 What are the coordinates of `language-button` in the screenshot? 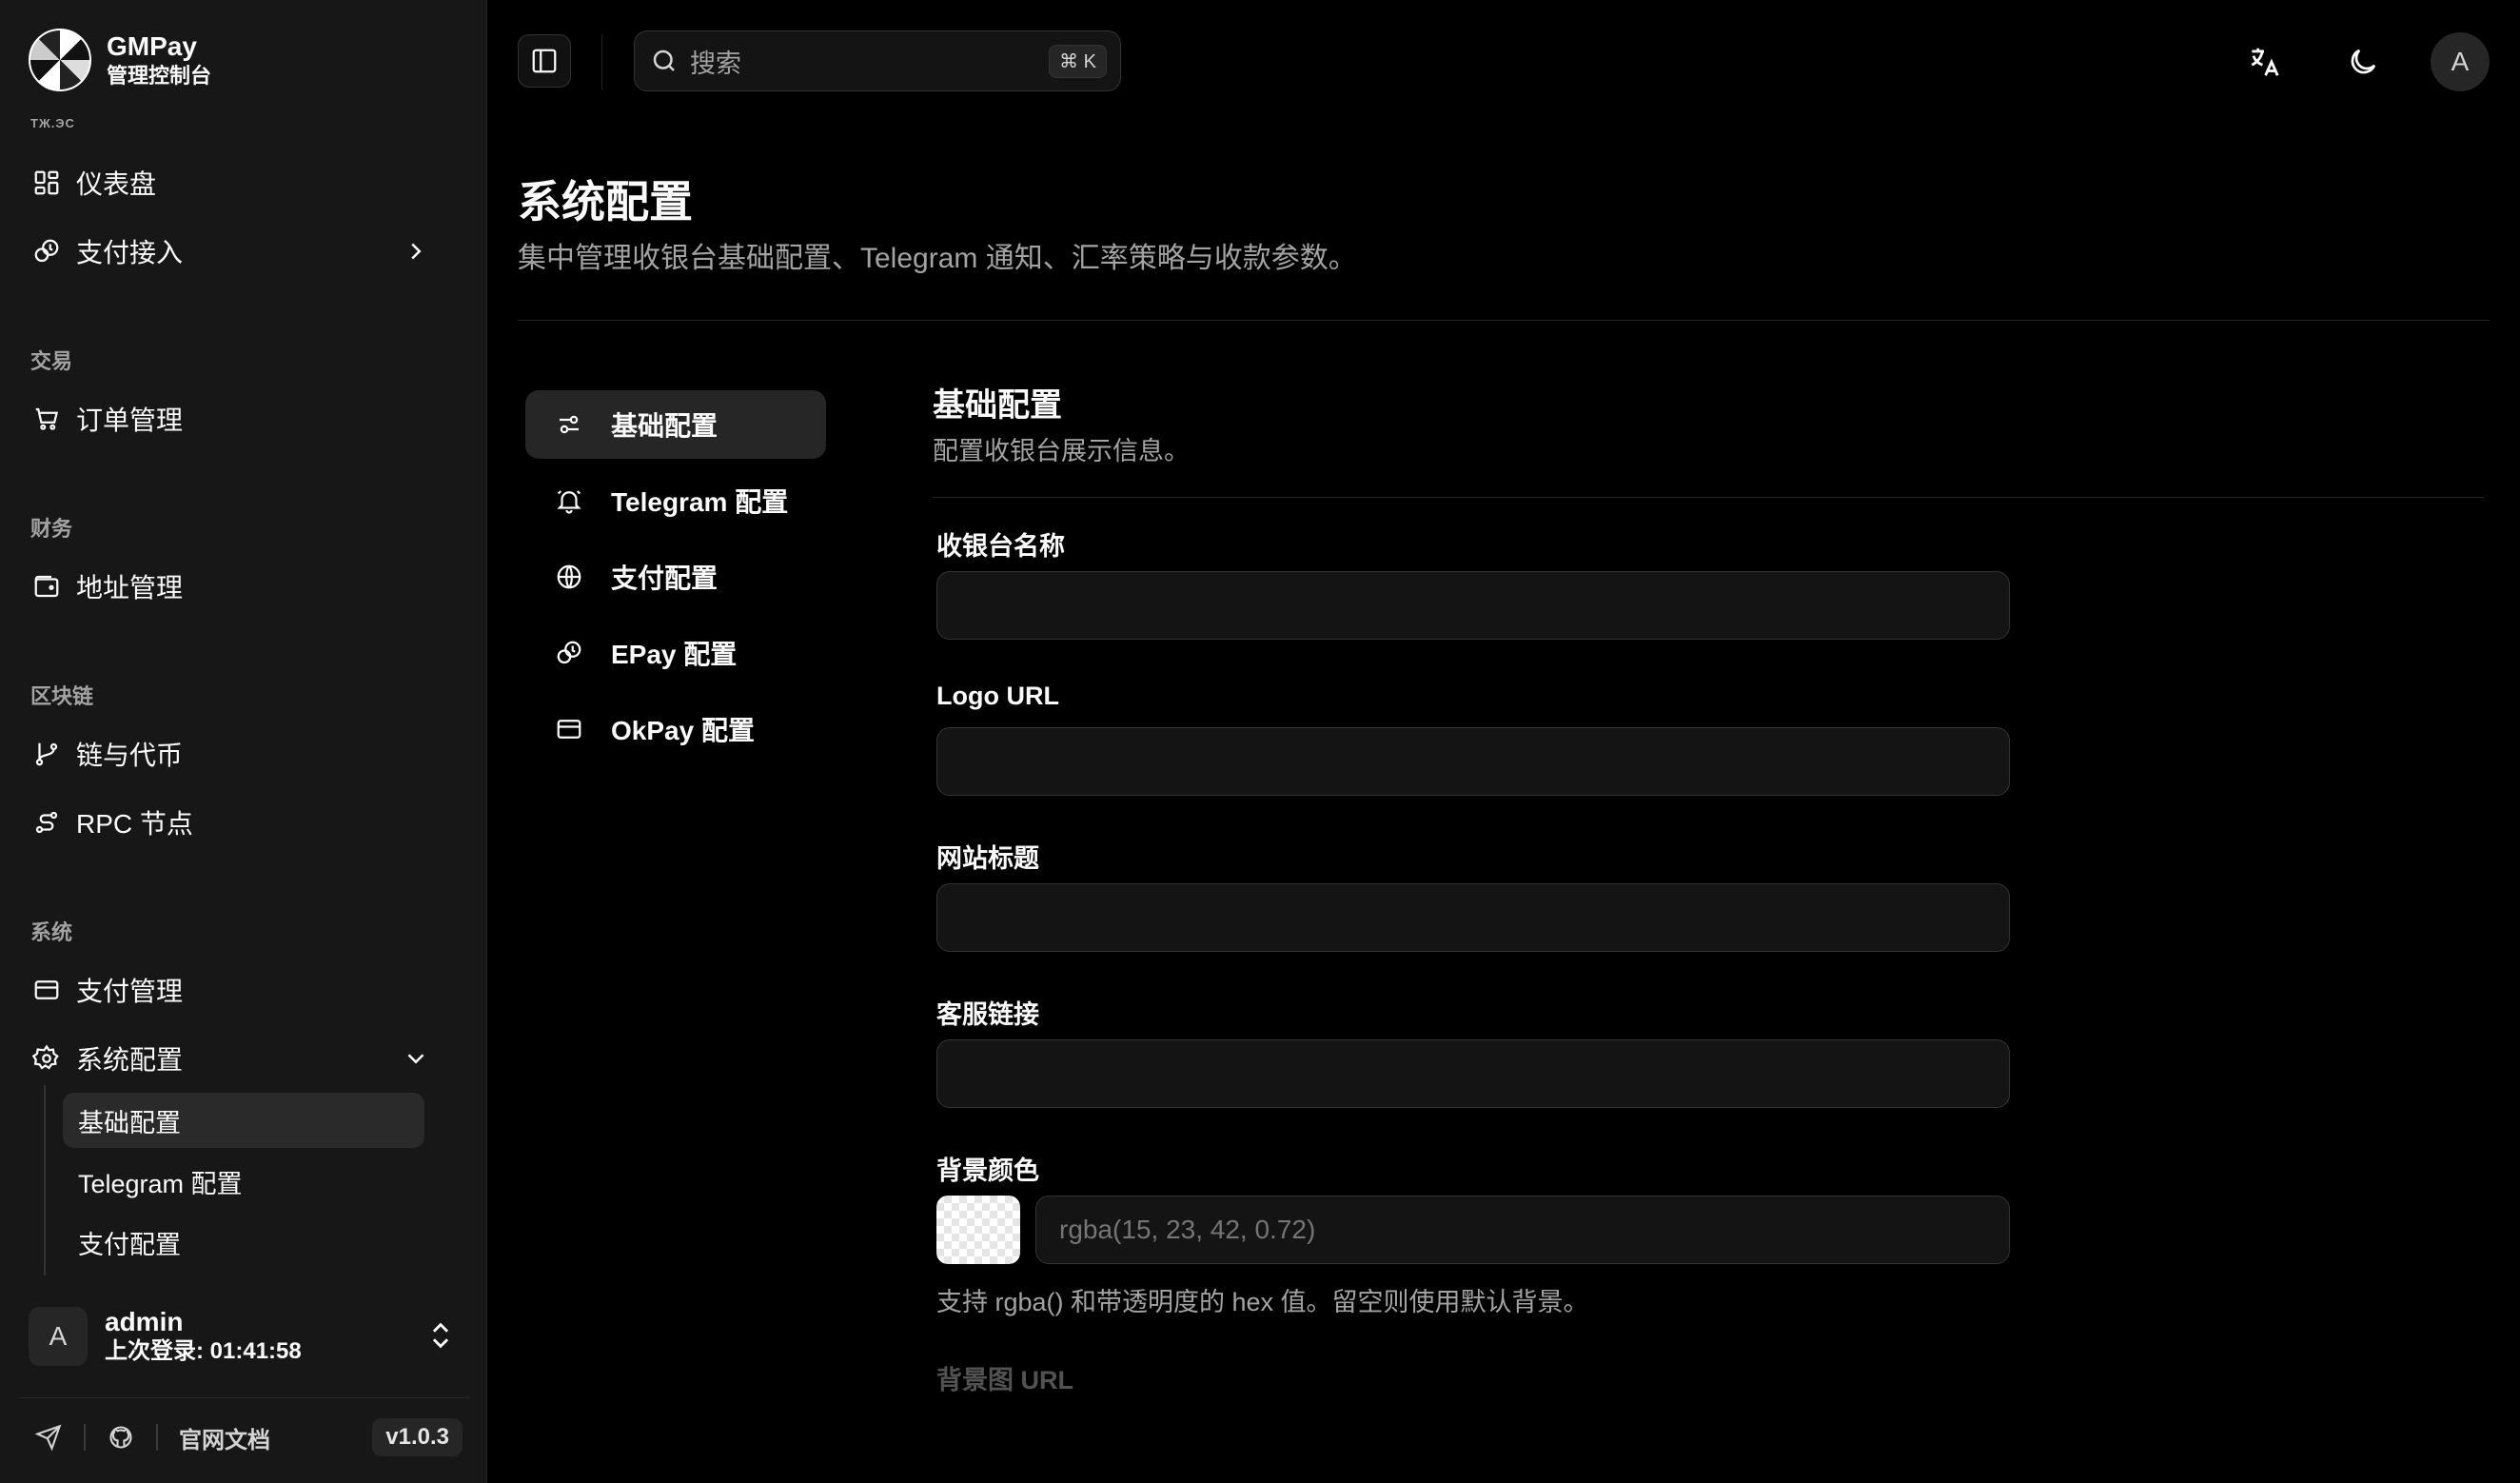 It's located at (2264, 62).